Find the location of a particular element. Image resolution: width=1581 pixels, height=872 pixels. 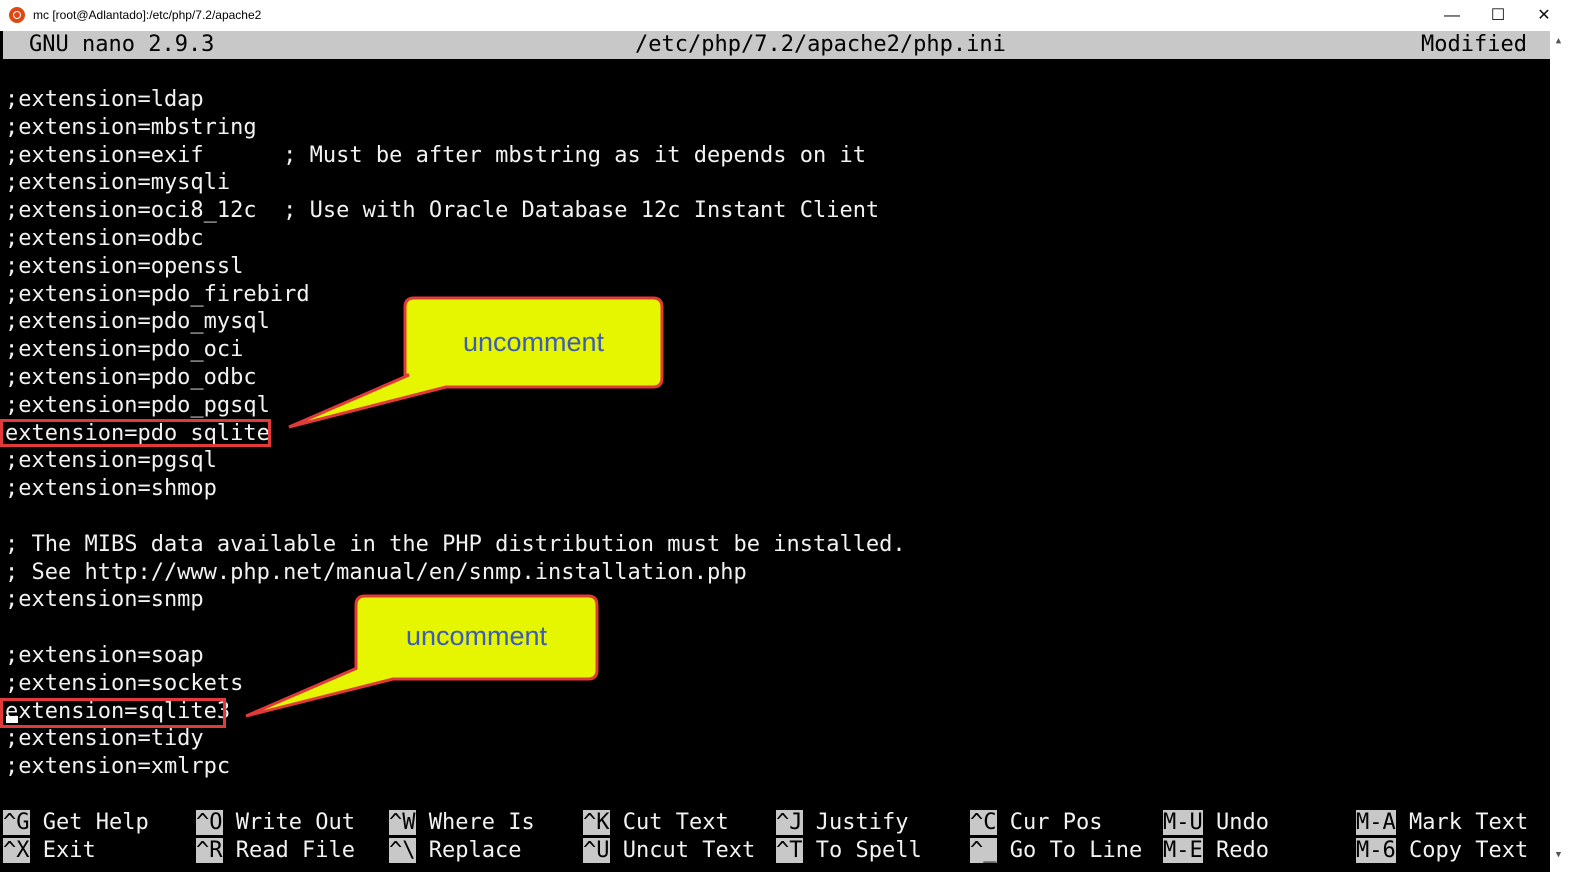

maximize-button: ☐ is located at coordinates (1498, 15).